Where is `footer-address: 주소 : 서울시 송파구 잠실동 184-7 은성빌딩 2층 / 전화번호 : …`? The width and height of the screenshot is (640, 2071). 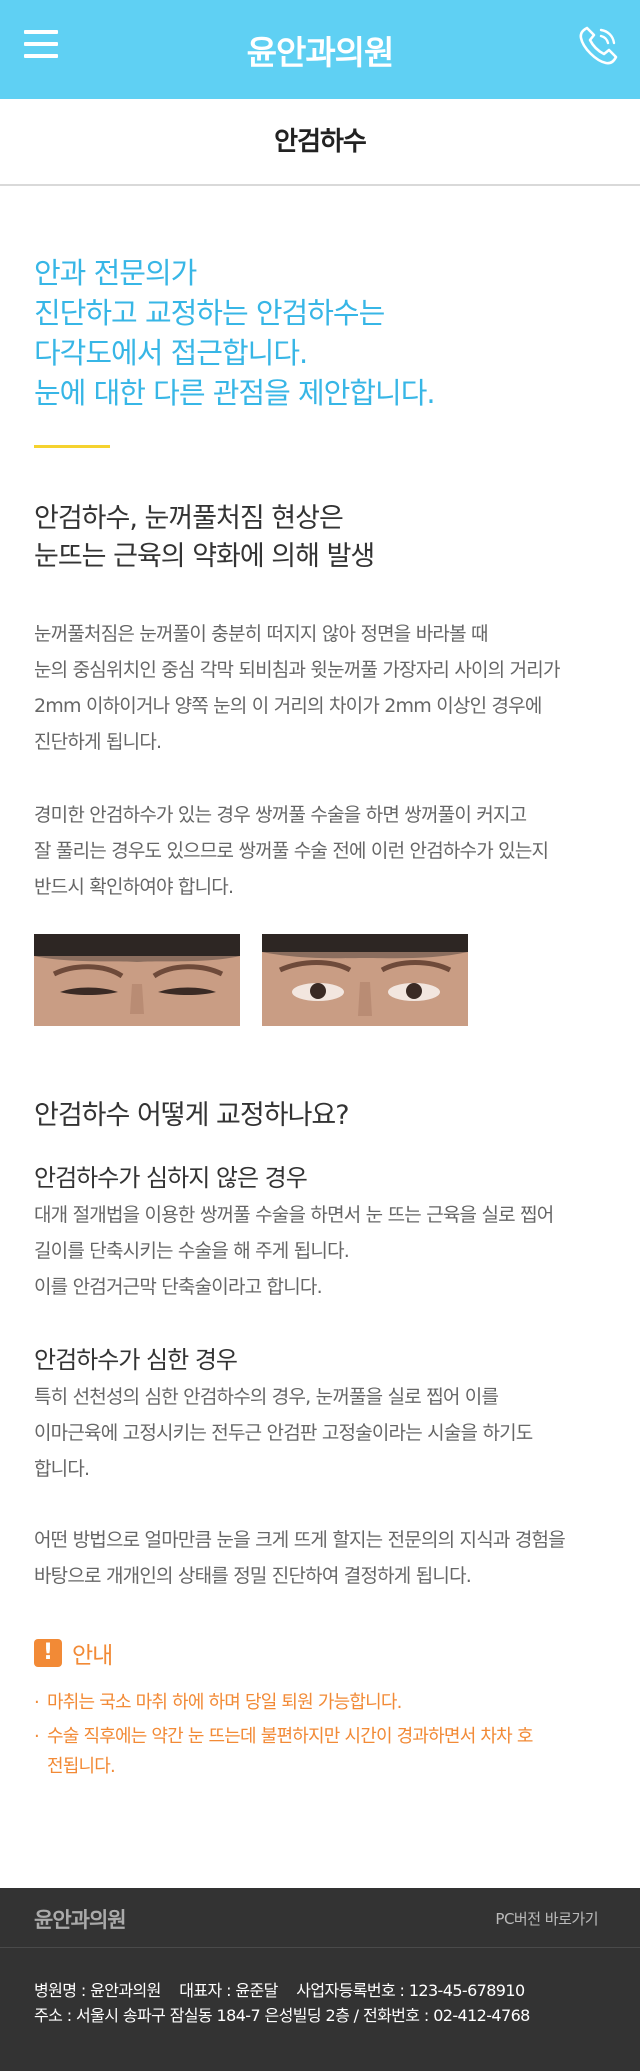
footer-address: 주소 : 서울시 송파구 잠실동 184-7 은성빌딩 2층 / 전화번호 : … is located at coordinates (282, 2015).